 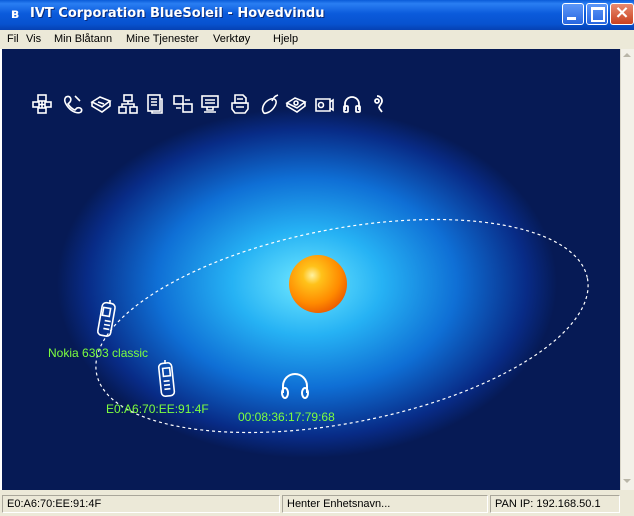 I want to click on close-button: ×, so click(x=622, y=13).